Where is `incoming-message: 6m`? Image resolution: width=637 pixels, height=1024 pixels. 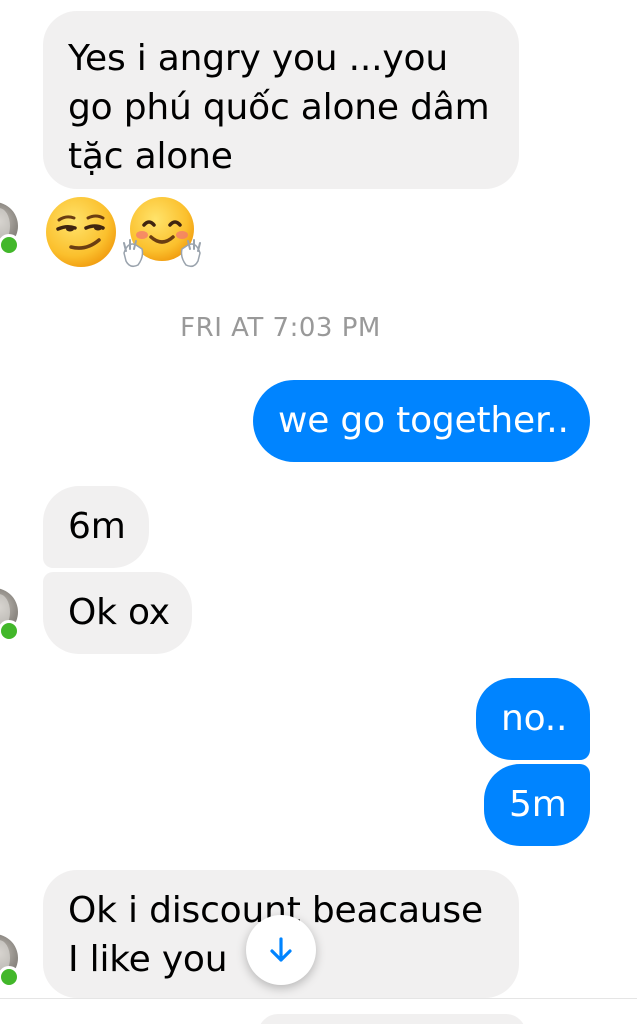
incoming-message: 6m is located at coordinates (96, 527).